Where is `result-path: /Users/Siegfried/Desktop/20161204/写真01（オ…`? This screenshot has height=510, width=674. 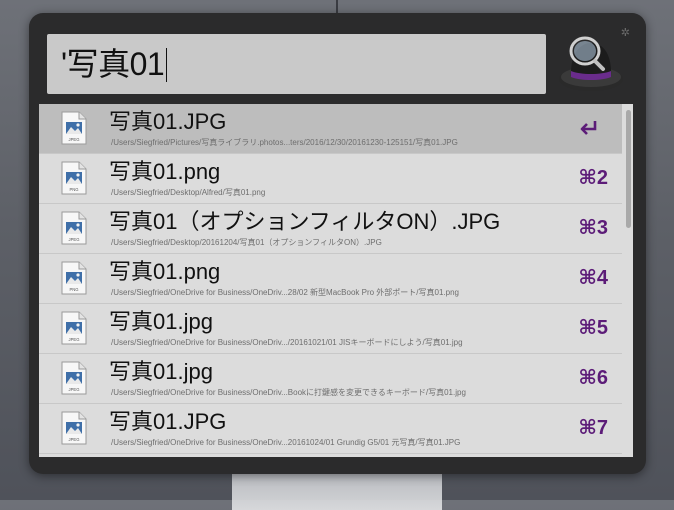 result-path: /Users/Siegfried/Desktop/20161204/写真01（オ… is located at coordinates (246, 242).